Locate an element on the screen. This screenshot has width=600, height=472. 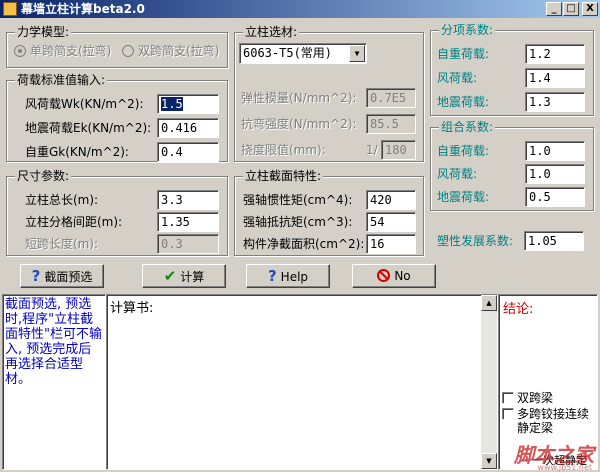
quake-load-label: 地震荷载Ek(KN/m^2): is located at coordinates (88, 128).